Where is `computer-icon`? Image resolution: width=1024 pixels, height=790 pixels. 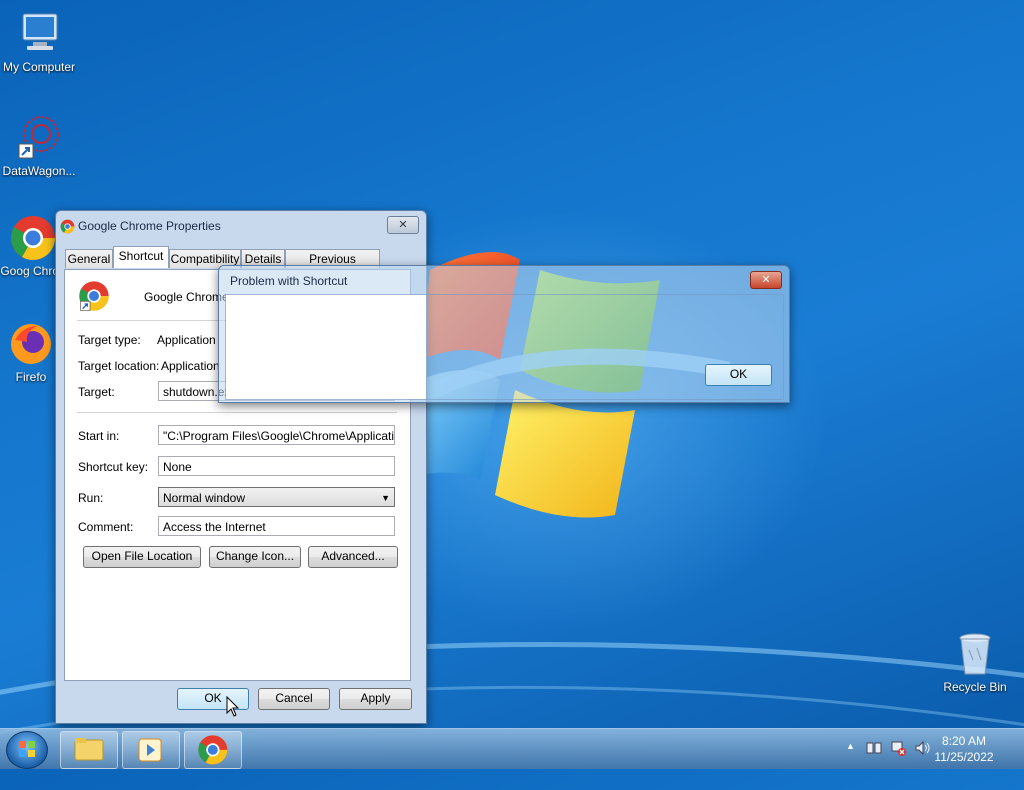 computer-icon is located at coordinates (39, 34).